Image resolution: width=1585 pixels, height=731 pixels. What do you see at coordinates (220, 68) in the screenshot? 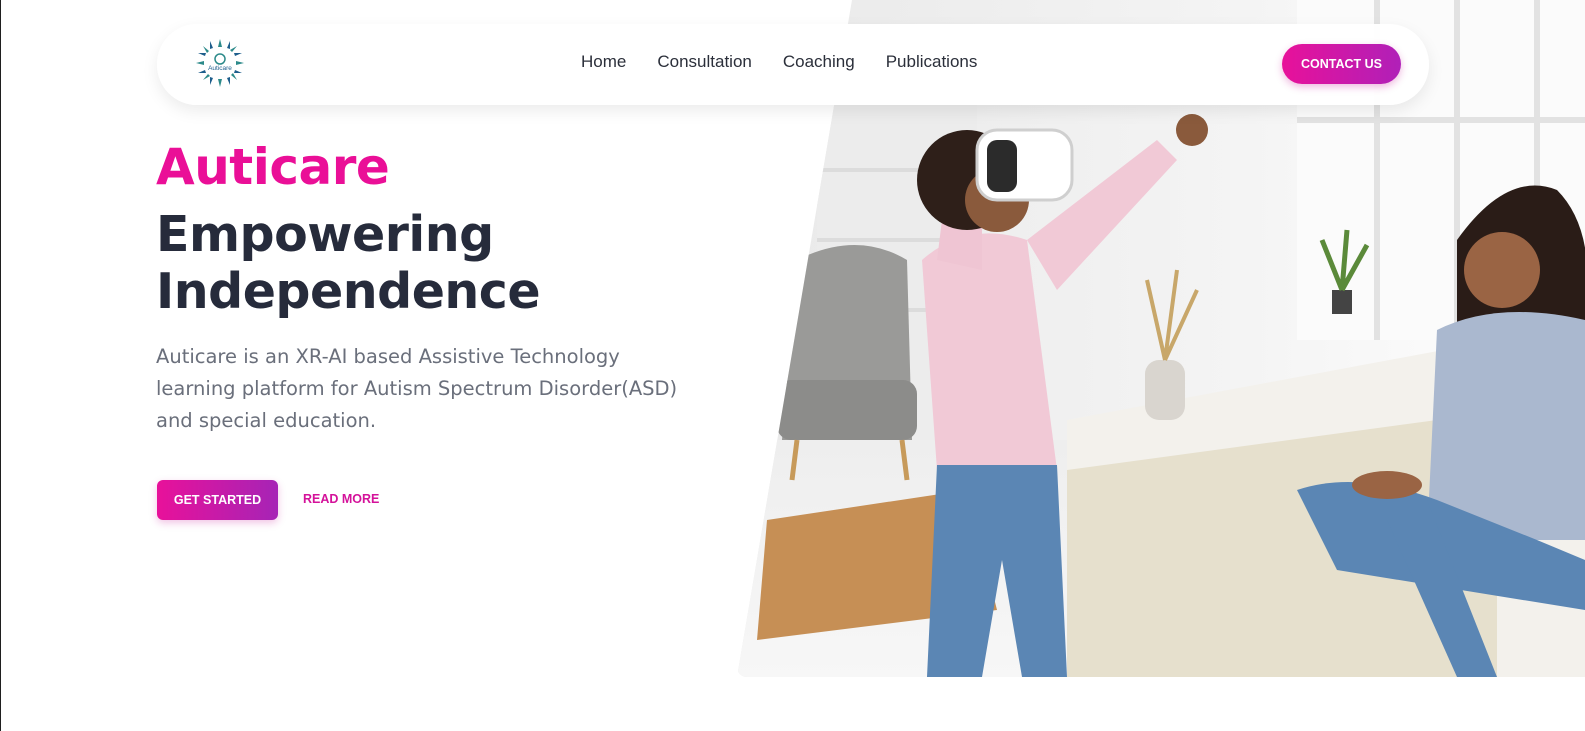
I see `svg-text: Auticare` at bounding box center [220, 68].